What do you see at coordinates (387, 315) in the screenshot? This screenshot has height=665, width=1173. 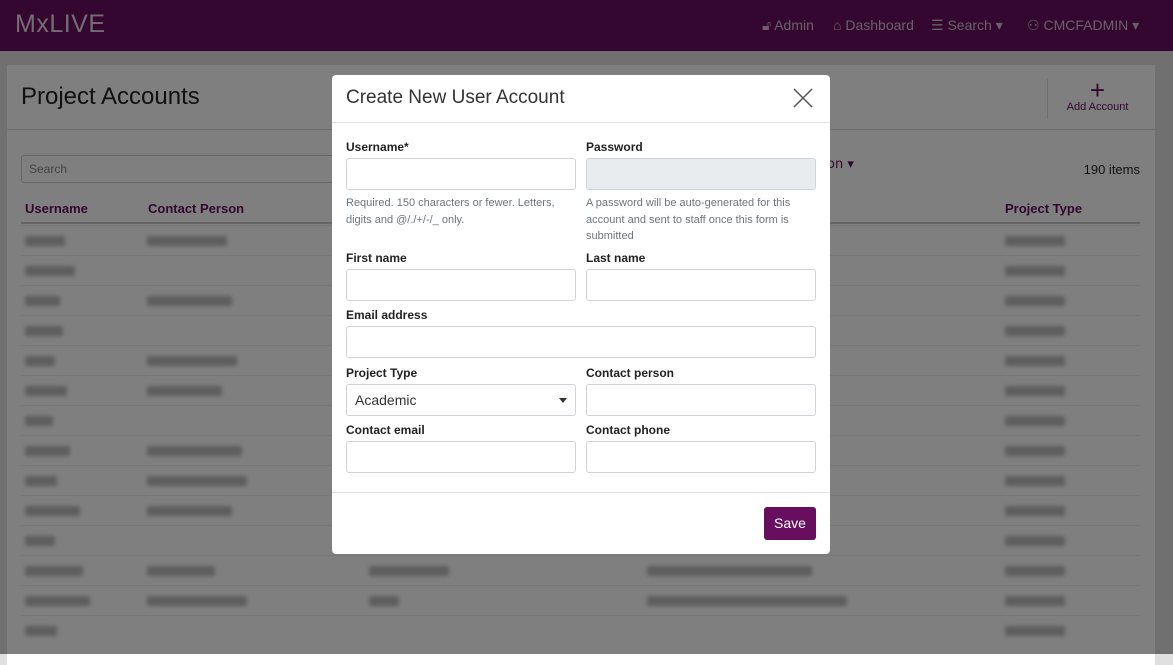 I see `email-label: Email address` at bounding box center [387, 315].